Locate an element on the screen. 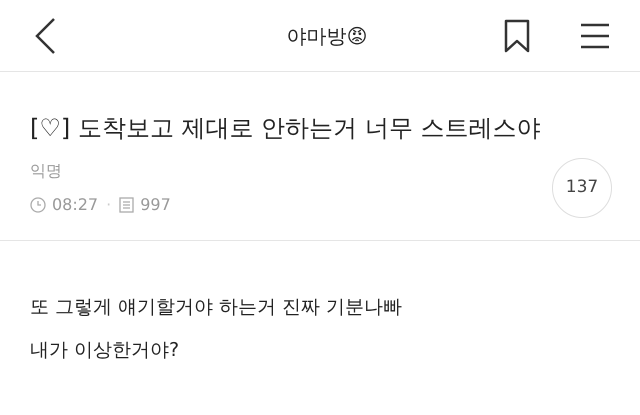 This screenshot has height=415, width=640. bookmark-icon is located at coordinates (517, 35).